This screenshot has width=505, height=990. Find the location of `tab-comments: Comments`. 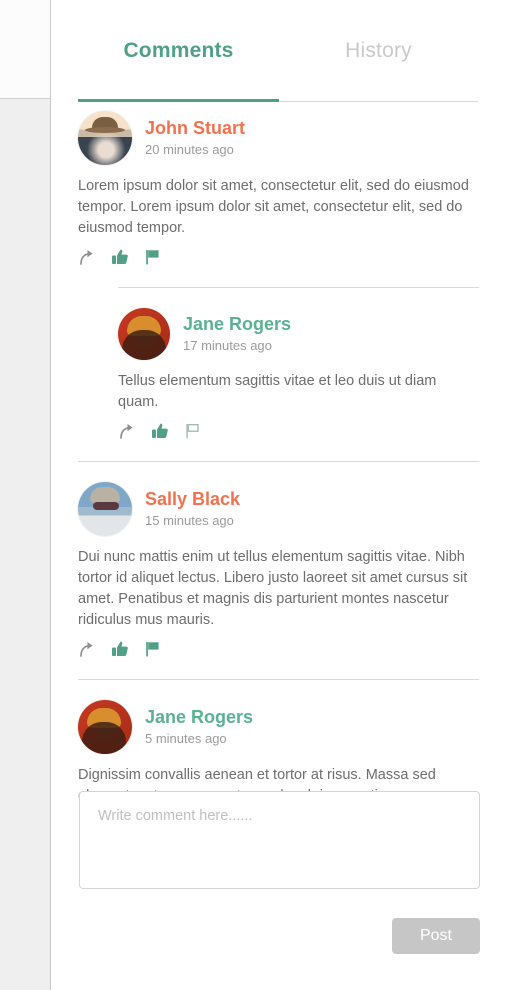

tab-comments: Comments is located at coordinates (178, 51).